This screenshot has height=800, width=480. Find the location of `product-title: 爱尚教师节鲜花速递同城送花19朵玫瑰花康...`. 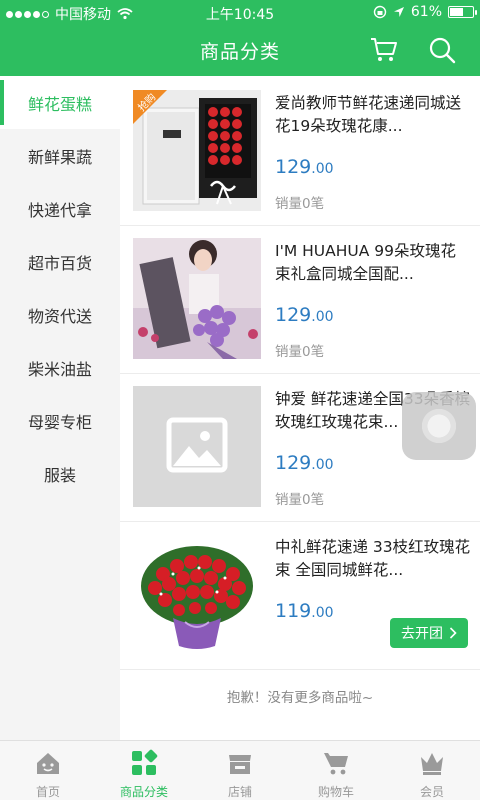

product-title: 爱尚教师节鲜花速递同城送花19朵玫瑰花康... is located at coordinates (373, 115).